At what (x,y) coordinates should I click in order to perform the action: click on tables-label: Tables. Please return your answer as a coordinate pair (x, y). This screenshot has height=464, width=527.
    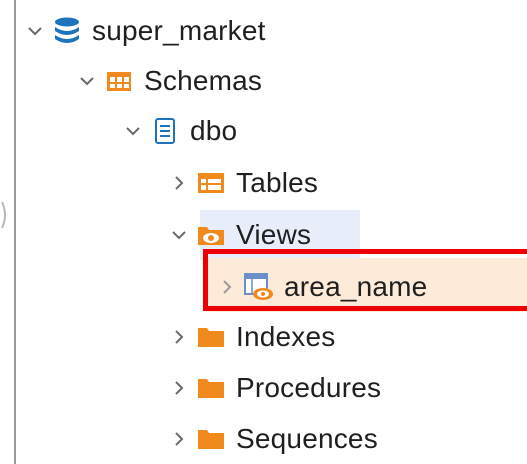
    Looking at the image, I should click on (277, 182).